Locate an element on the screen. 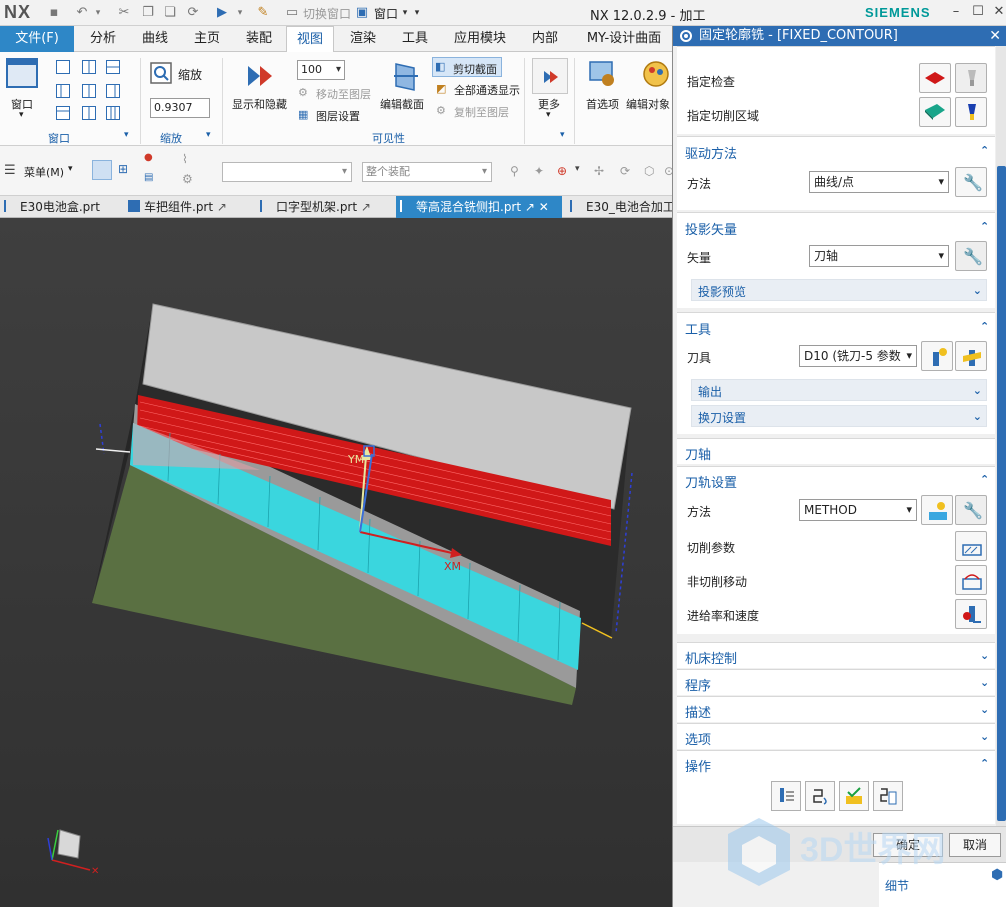 This screenshot has width=1006, height=907. replay-toolpath-button is located at coordinates (820, 796).